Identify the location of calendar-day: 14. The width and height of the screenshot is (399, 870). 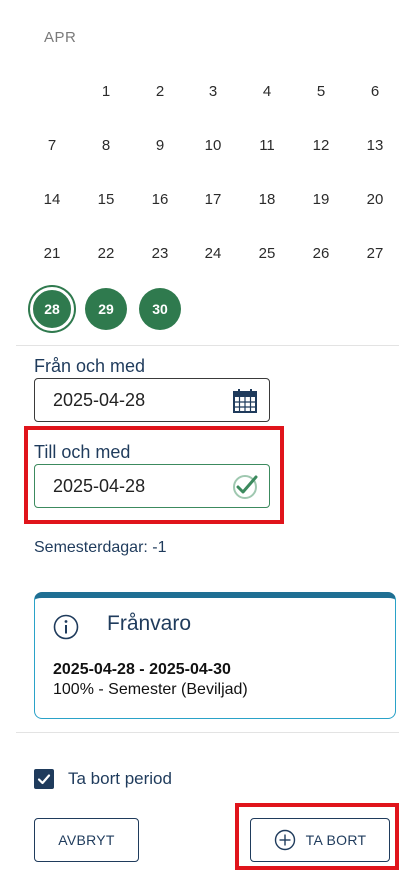
(52, 200).